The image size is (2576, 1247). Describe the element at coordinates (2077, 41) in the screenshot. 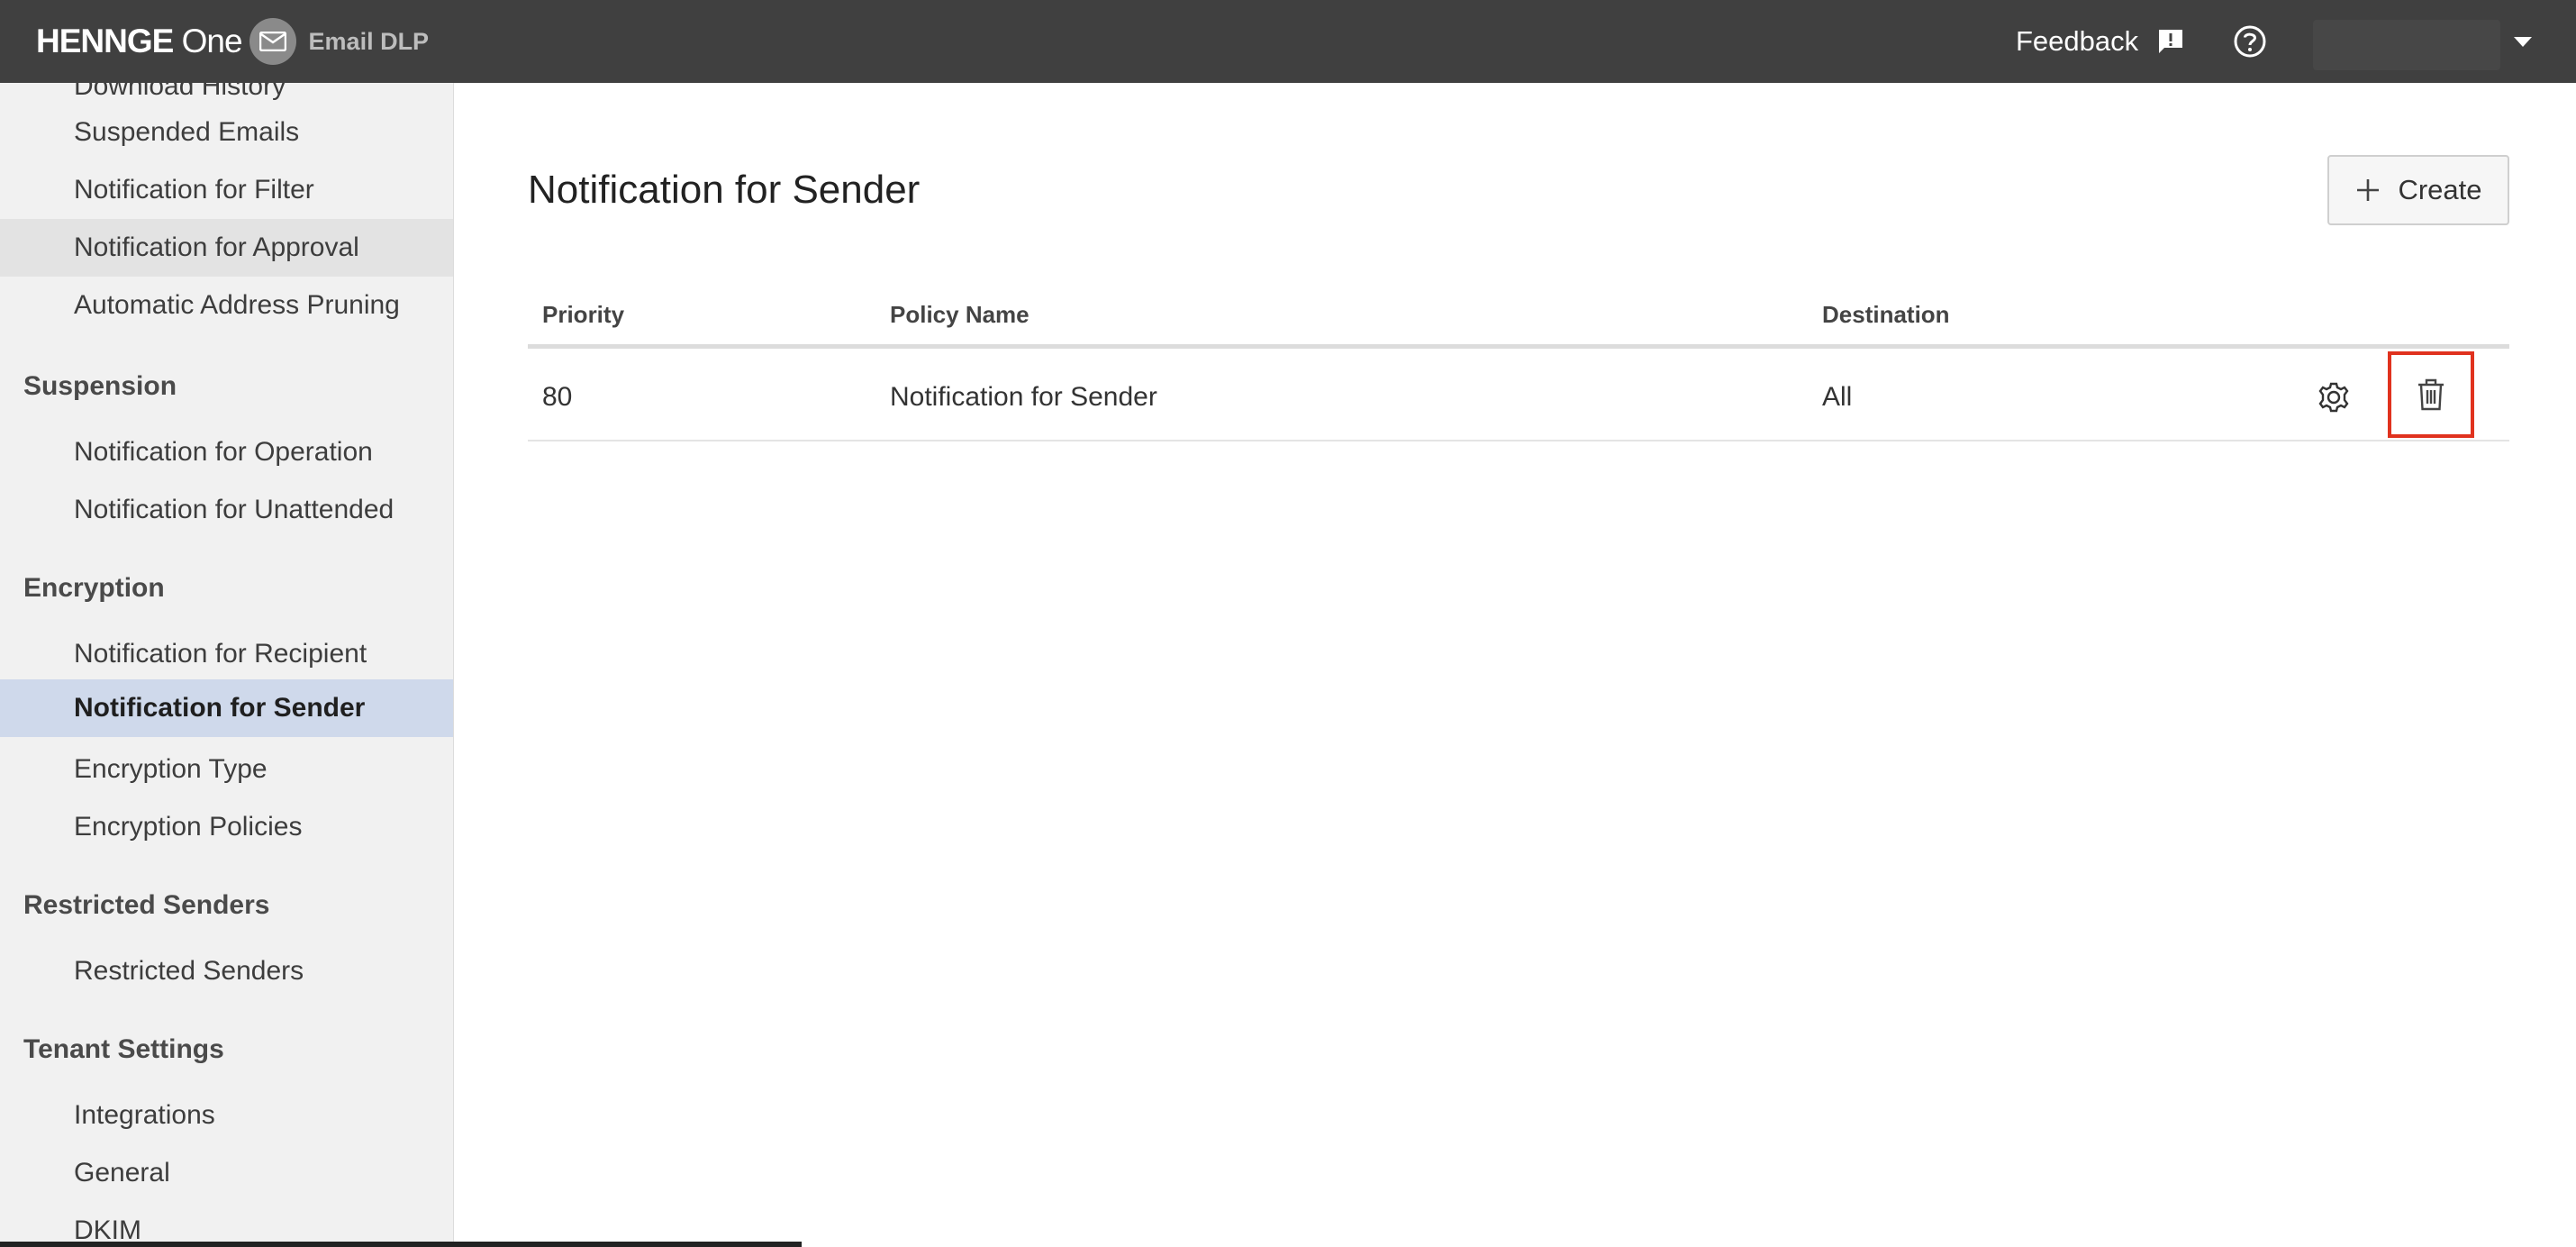

I see `feedback-label: Feedback` at that location.